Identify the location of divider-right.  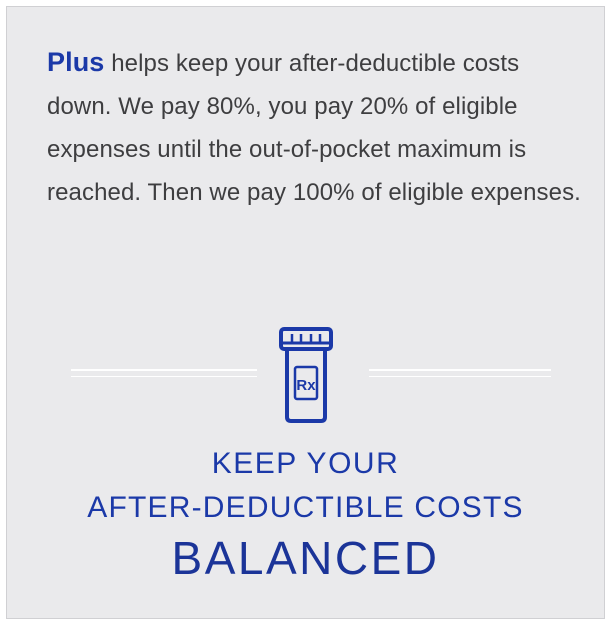
(460, 373).